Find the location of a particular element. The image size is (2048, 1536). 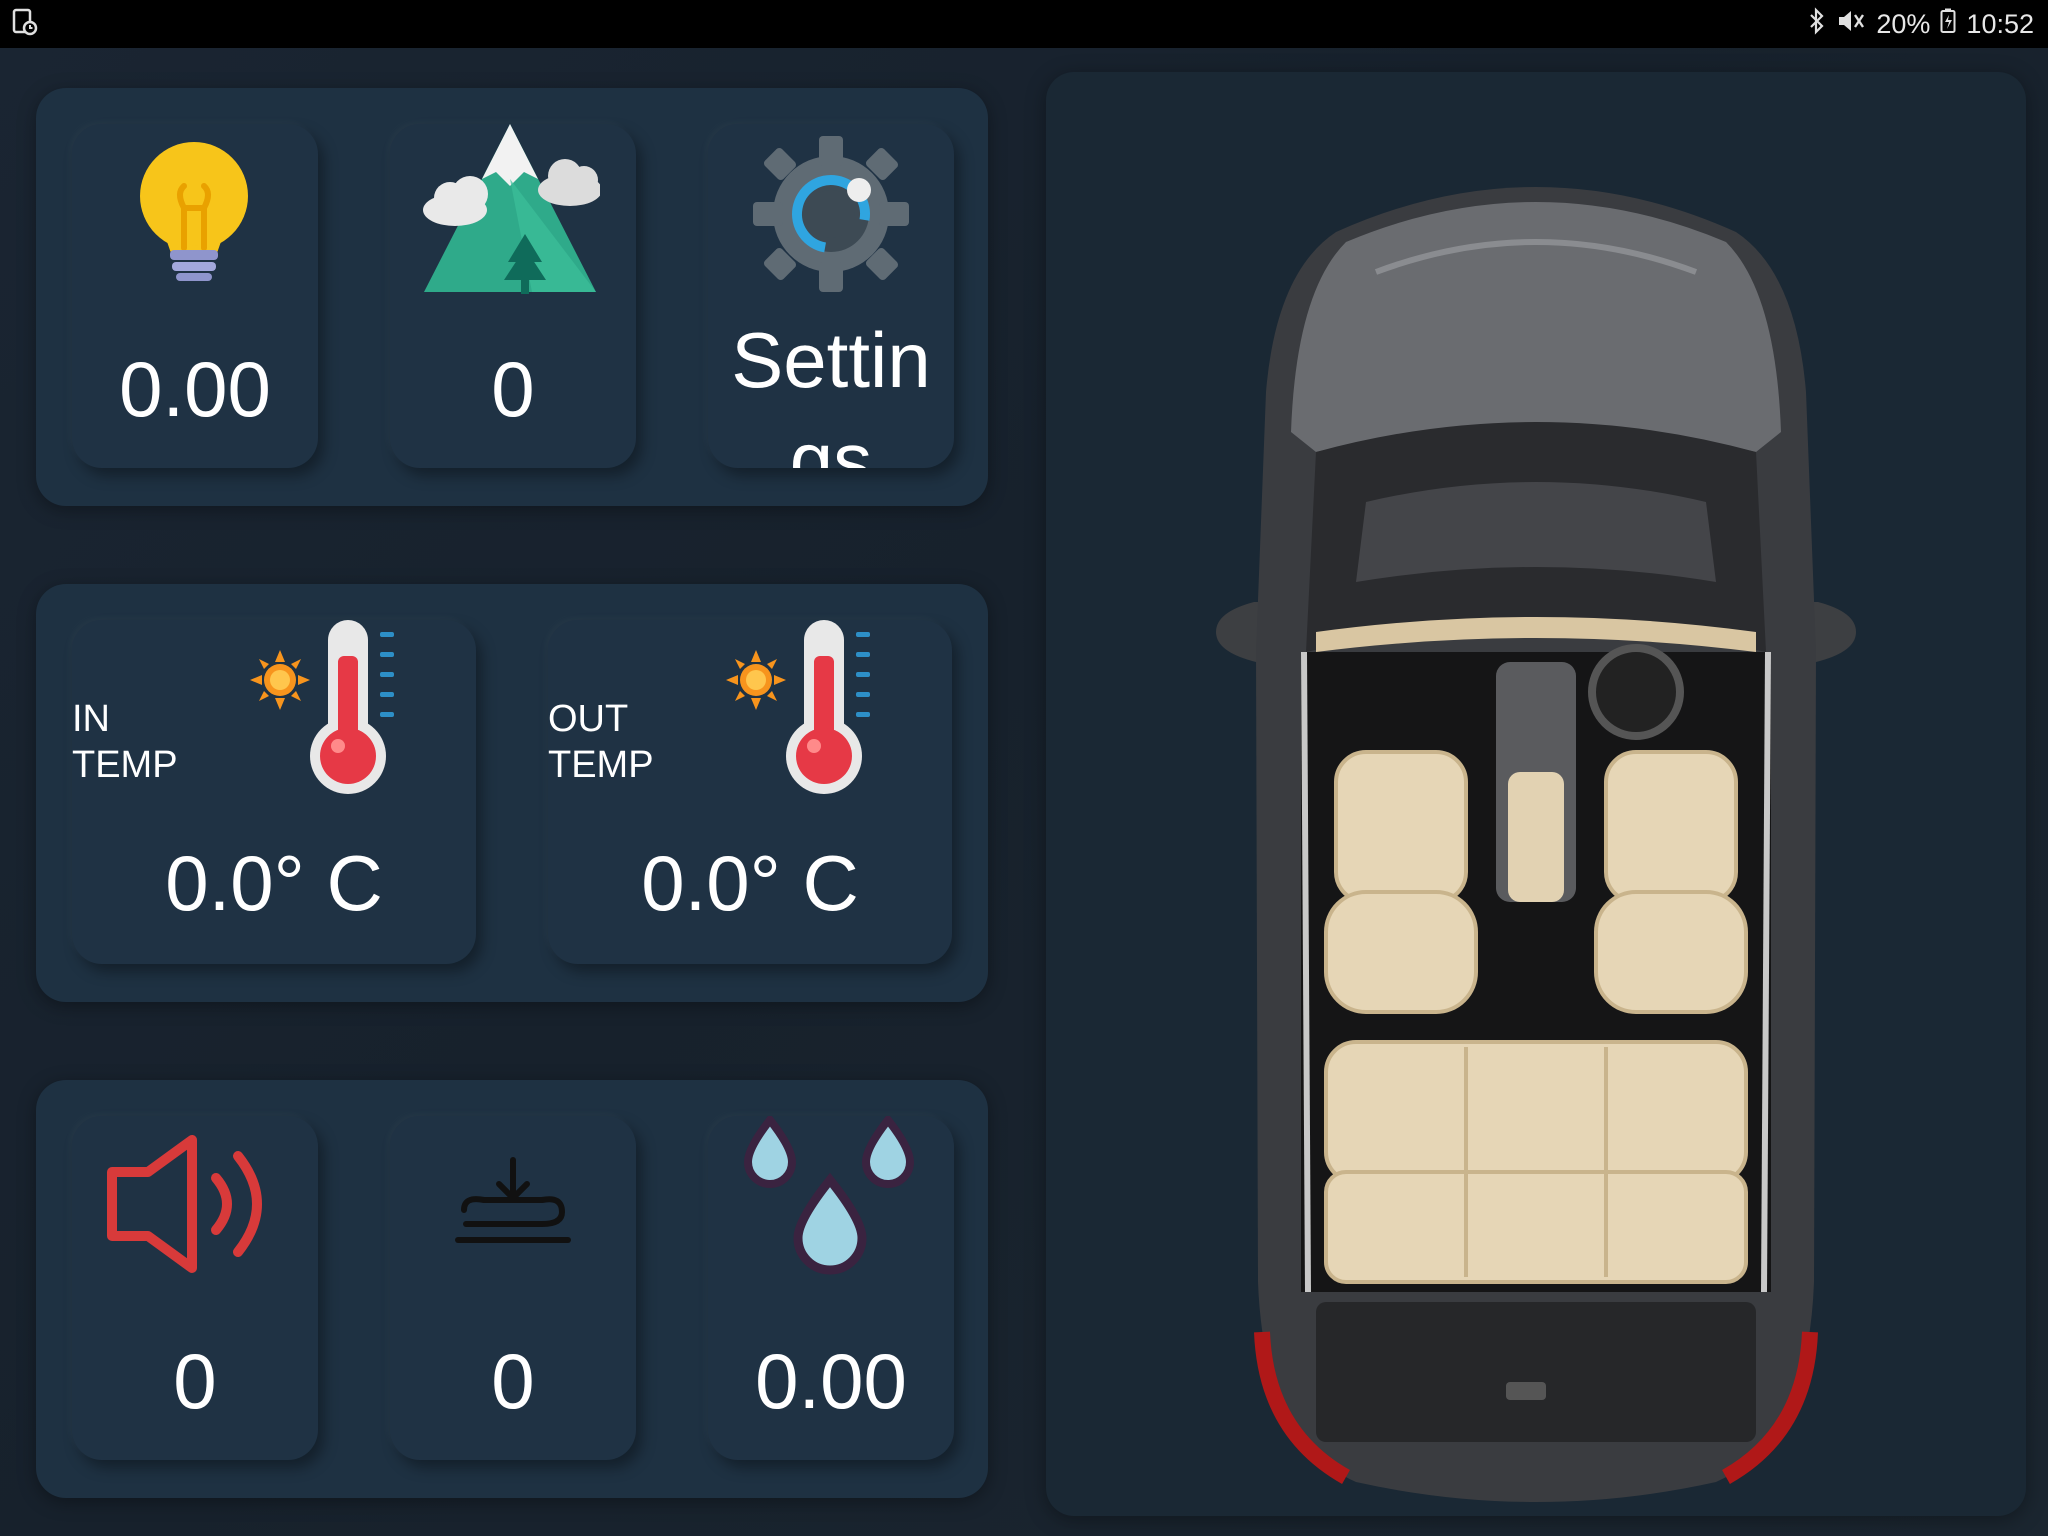

bottom-panel: 0 0 0.00 is located at coordinates (512, 1289).